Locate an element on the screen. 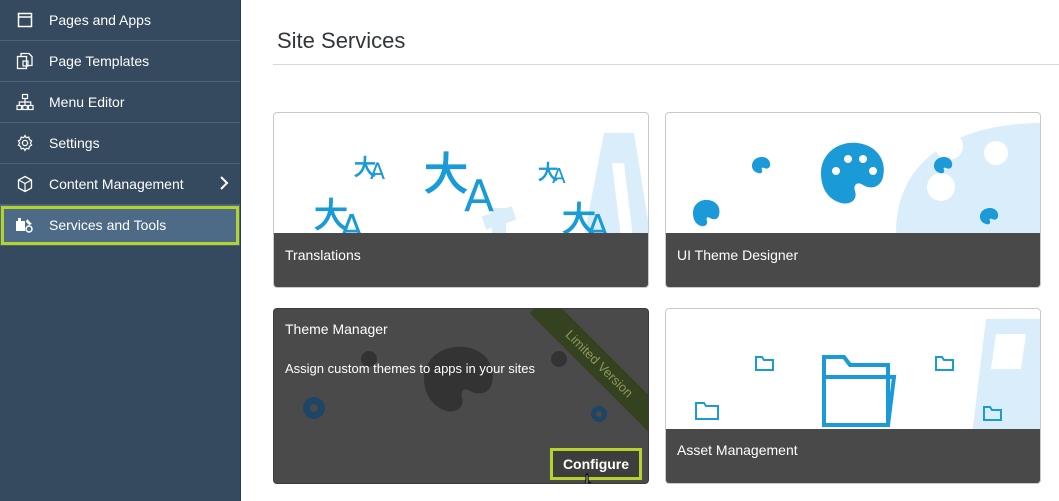  tile-title: Translations is located at coordinates (323, 255).